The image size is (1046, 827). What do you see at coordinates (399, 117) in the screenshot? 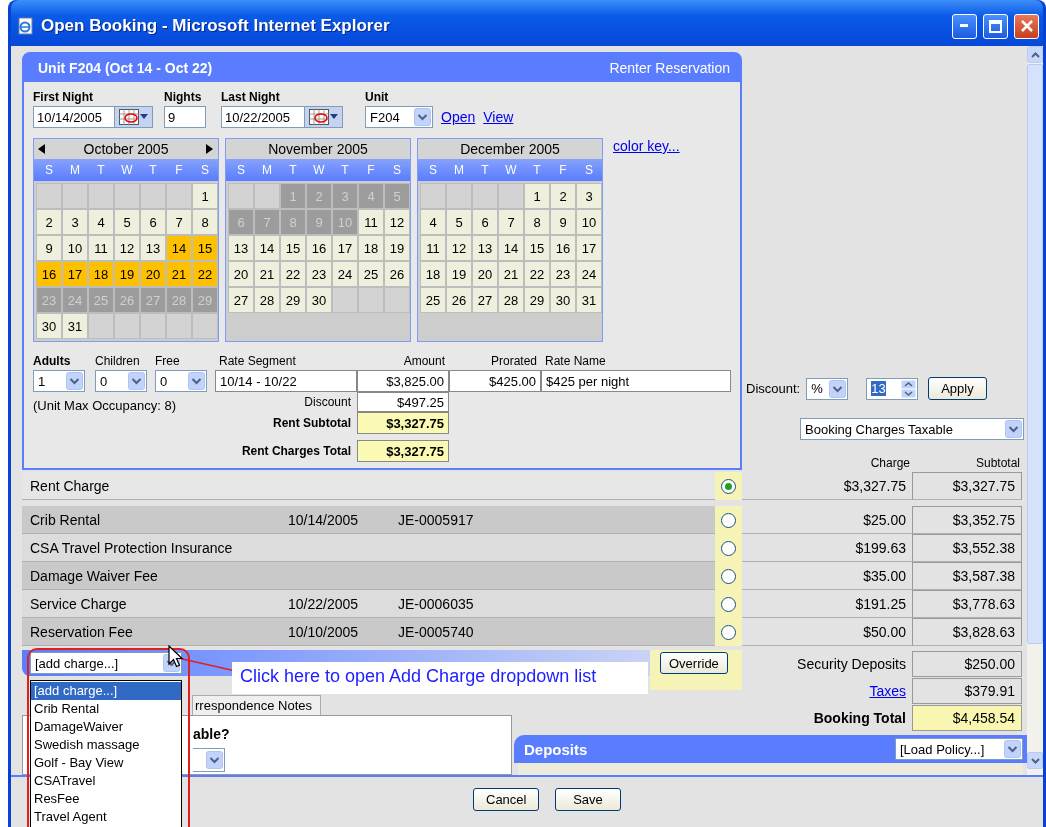
I see `unit-select: F204` at bounding box center [399, 117].